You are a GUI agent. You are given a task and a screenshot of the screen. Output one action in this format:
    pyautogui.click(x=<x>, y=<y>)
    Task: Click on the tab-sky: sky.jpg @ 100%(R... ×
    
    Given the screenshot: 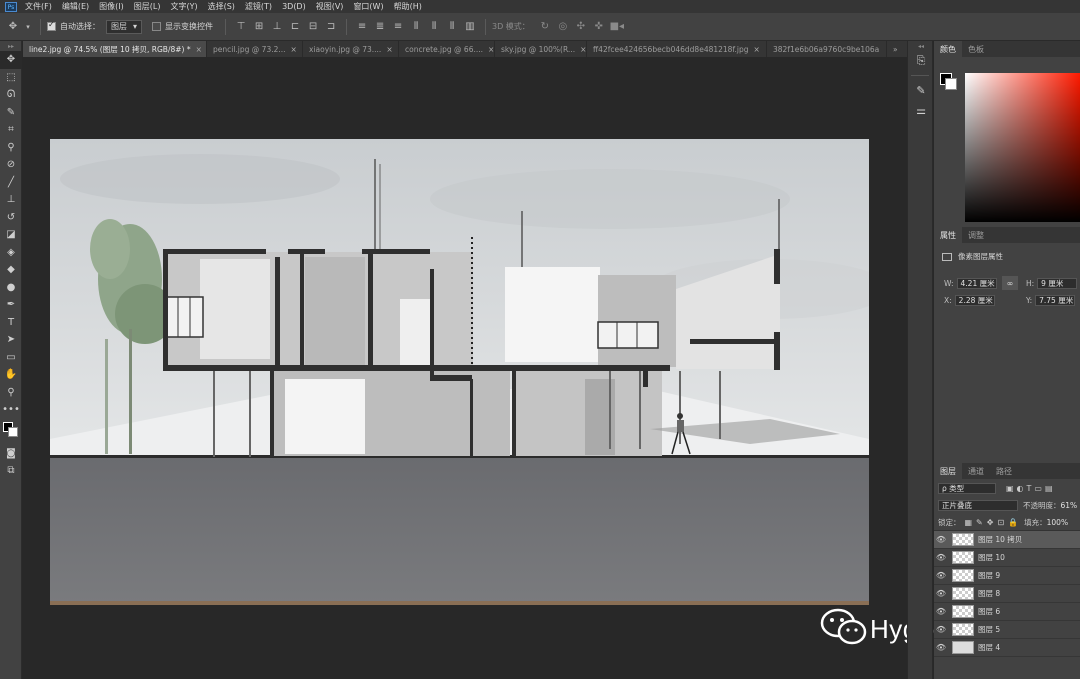 What is the action you would take?
    pyautogui.click(x=541, y=49)
    